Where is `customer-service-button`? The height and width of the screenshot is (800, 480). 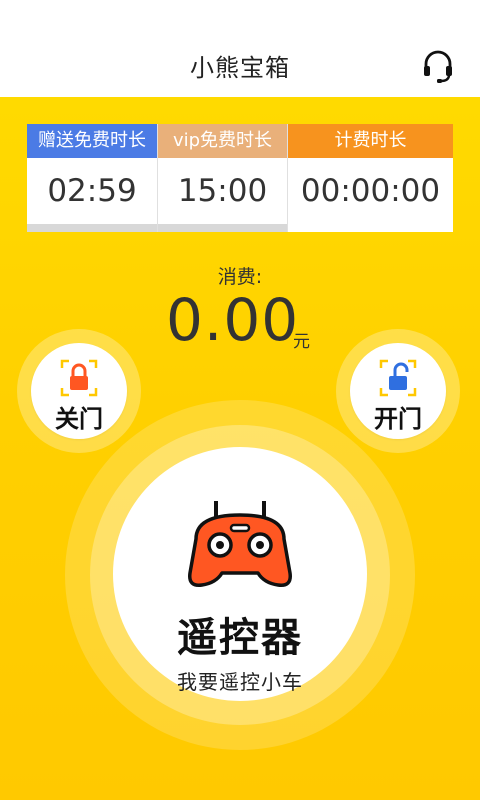
customer-service-button is located at coordinates (438, 66).